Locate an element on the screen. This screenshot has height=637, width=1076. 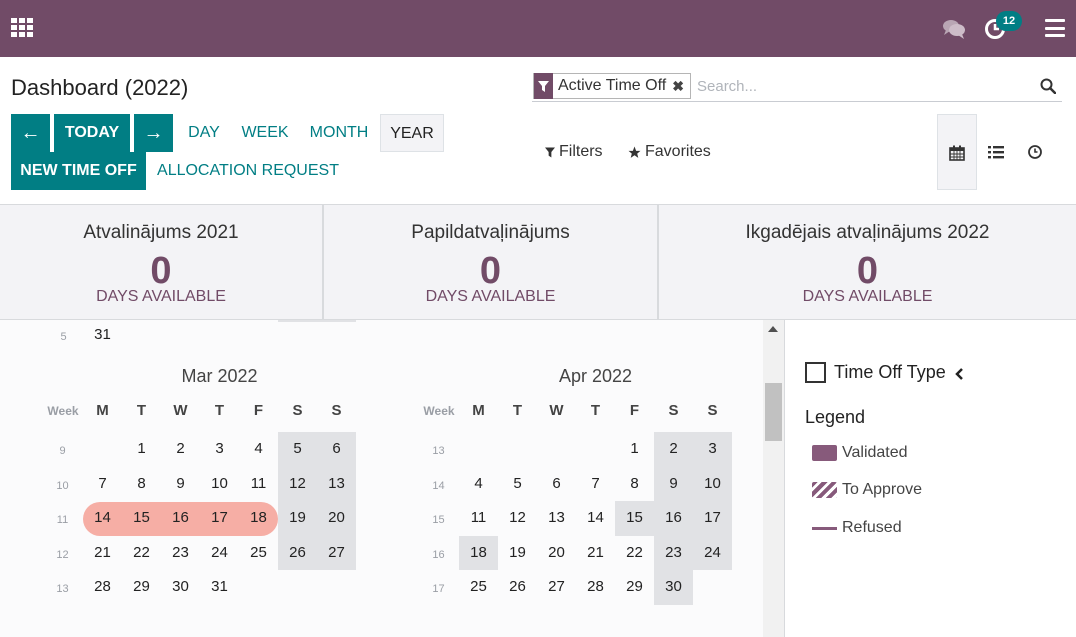
top-navbar: 12 is located at coordinates (538, 28).